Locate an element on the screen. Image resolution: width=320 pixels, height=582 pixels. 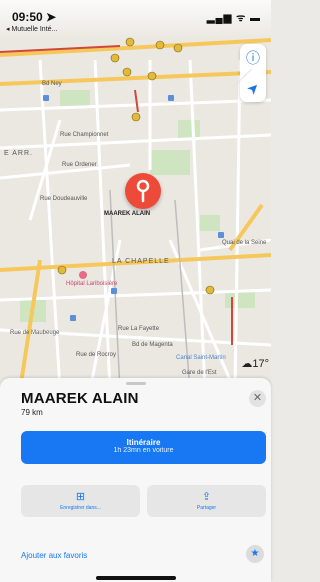
street-label: Rue Championnet is located at coordinates (84, 135).